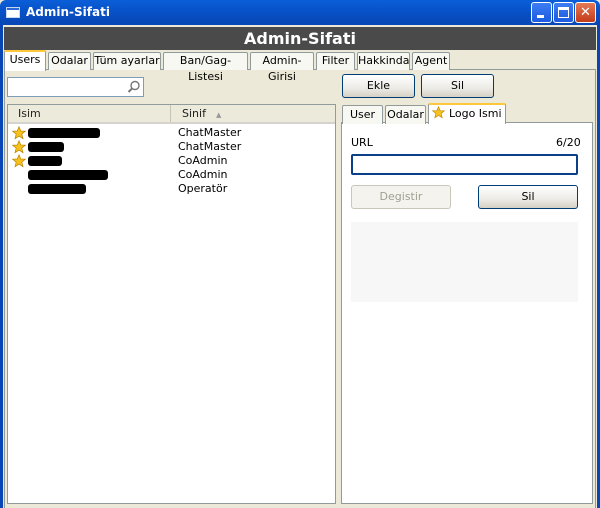 Image resolution: width=600 pixels, height=508 pixels. What do you see at coordinates (218, 115) in the screenshot?
I see `sort-arrow-icon: ▲` at bounding box center [218, 115].